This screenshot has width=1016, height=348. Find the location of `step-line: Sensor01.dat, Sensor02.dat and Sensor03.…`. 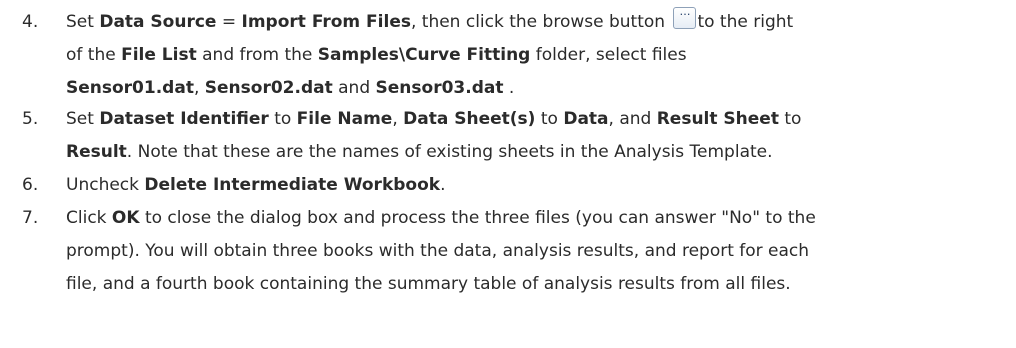

step-line: Sensor01.dat, Sensor02.dat and Sensor03.… is located at coordinates (290, 88).